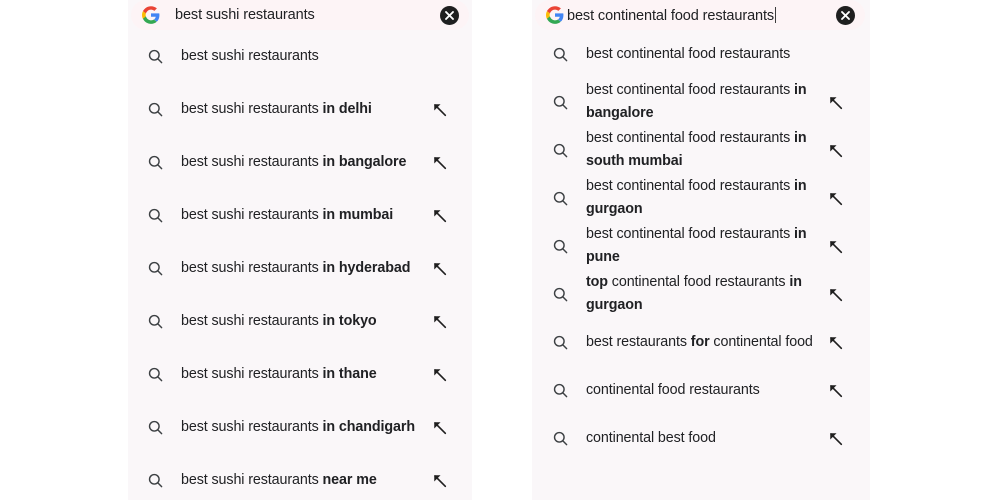 Image resolution: width=1000 pixels, height=500 pixels. I want to click on suggestion-row: best sushi restaurants in hyderabad, so click(300, 268).